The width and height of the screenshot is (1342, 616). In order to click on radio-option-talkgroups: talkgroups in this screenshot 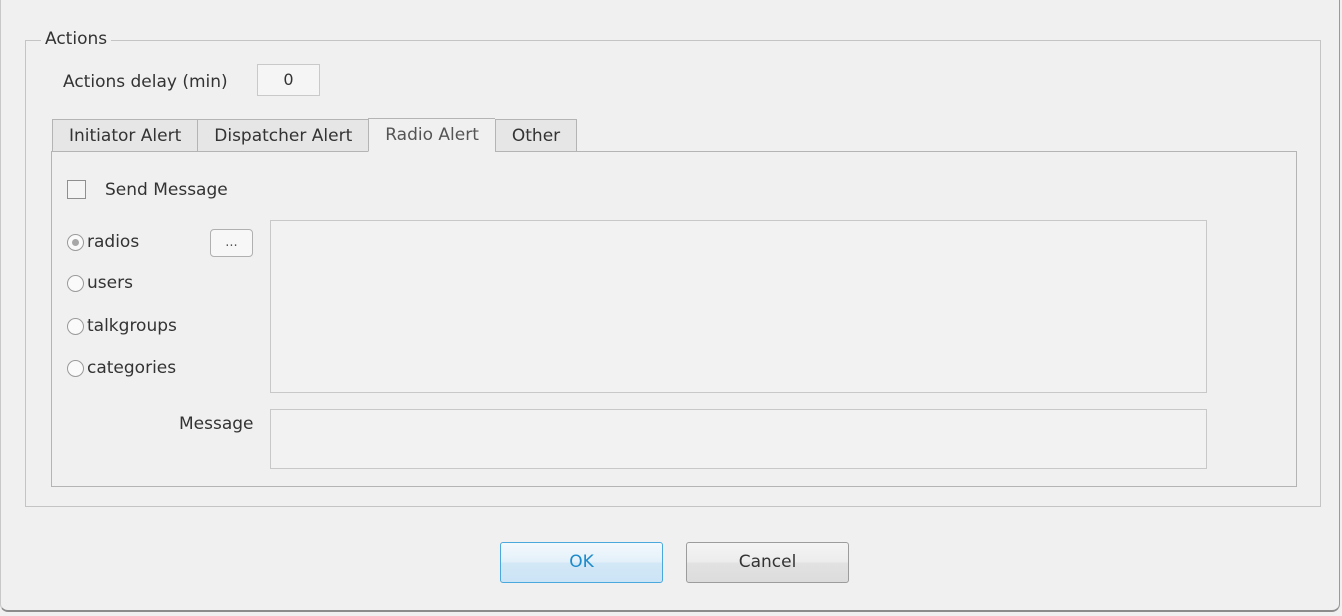, I will do `click(122, 326)`.